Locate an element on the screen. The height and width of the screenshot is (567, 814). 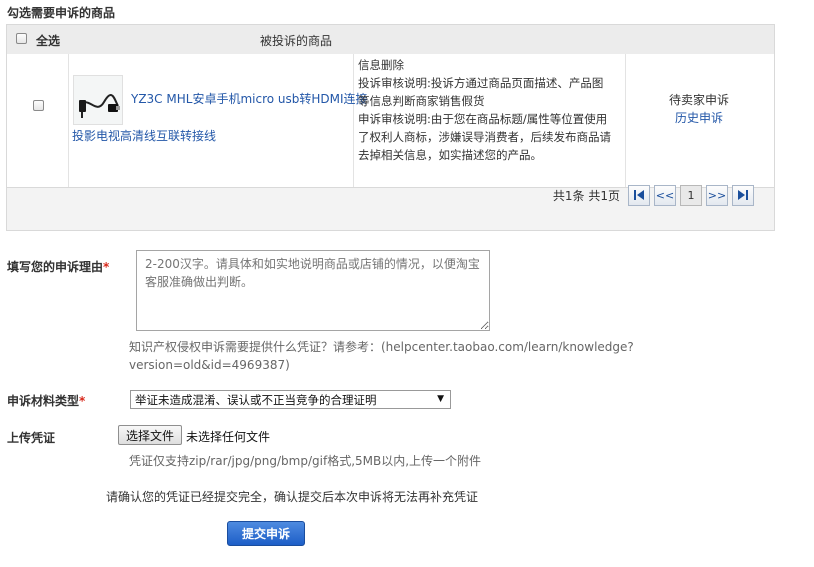
product-thumbnail is located at coordinates (98, 100).